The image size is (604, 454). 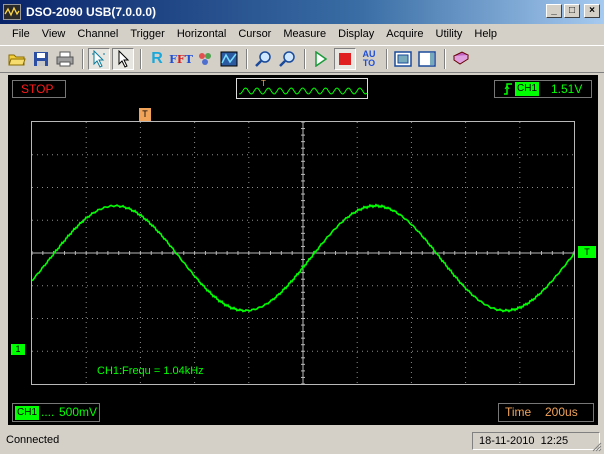 I want to click on trigger-info: CH1 1.51V, so click(x=543, y=89).